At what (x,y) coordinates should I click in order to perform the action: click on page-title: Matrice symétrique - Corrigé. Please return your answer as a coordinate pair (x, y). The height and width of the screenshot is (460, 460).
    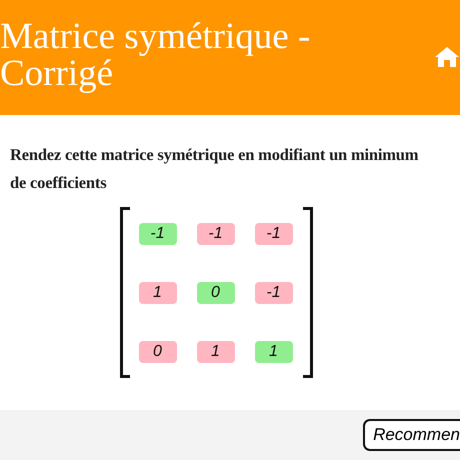
    Looking at the image, I should click on (155, 55).